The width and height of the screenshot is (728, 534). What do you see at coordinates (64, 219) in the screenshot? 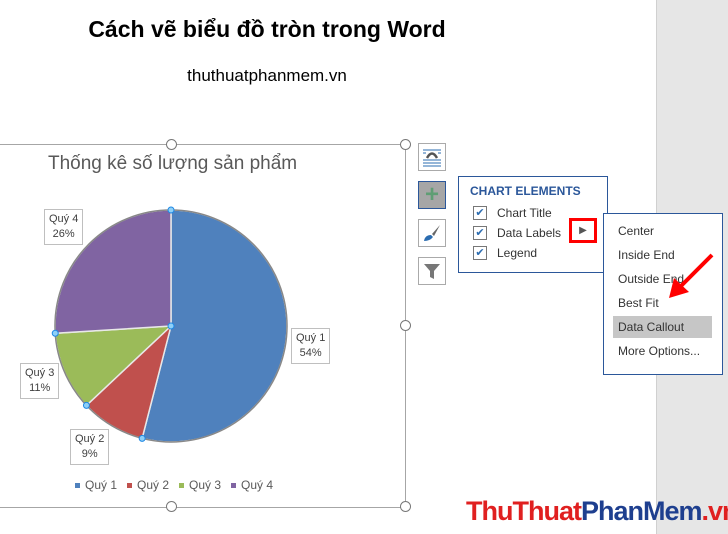
I see `callout-category: Quý 4` at bounding box center [64, 219].